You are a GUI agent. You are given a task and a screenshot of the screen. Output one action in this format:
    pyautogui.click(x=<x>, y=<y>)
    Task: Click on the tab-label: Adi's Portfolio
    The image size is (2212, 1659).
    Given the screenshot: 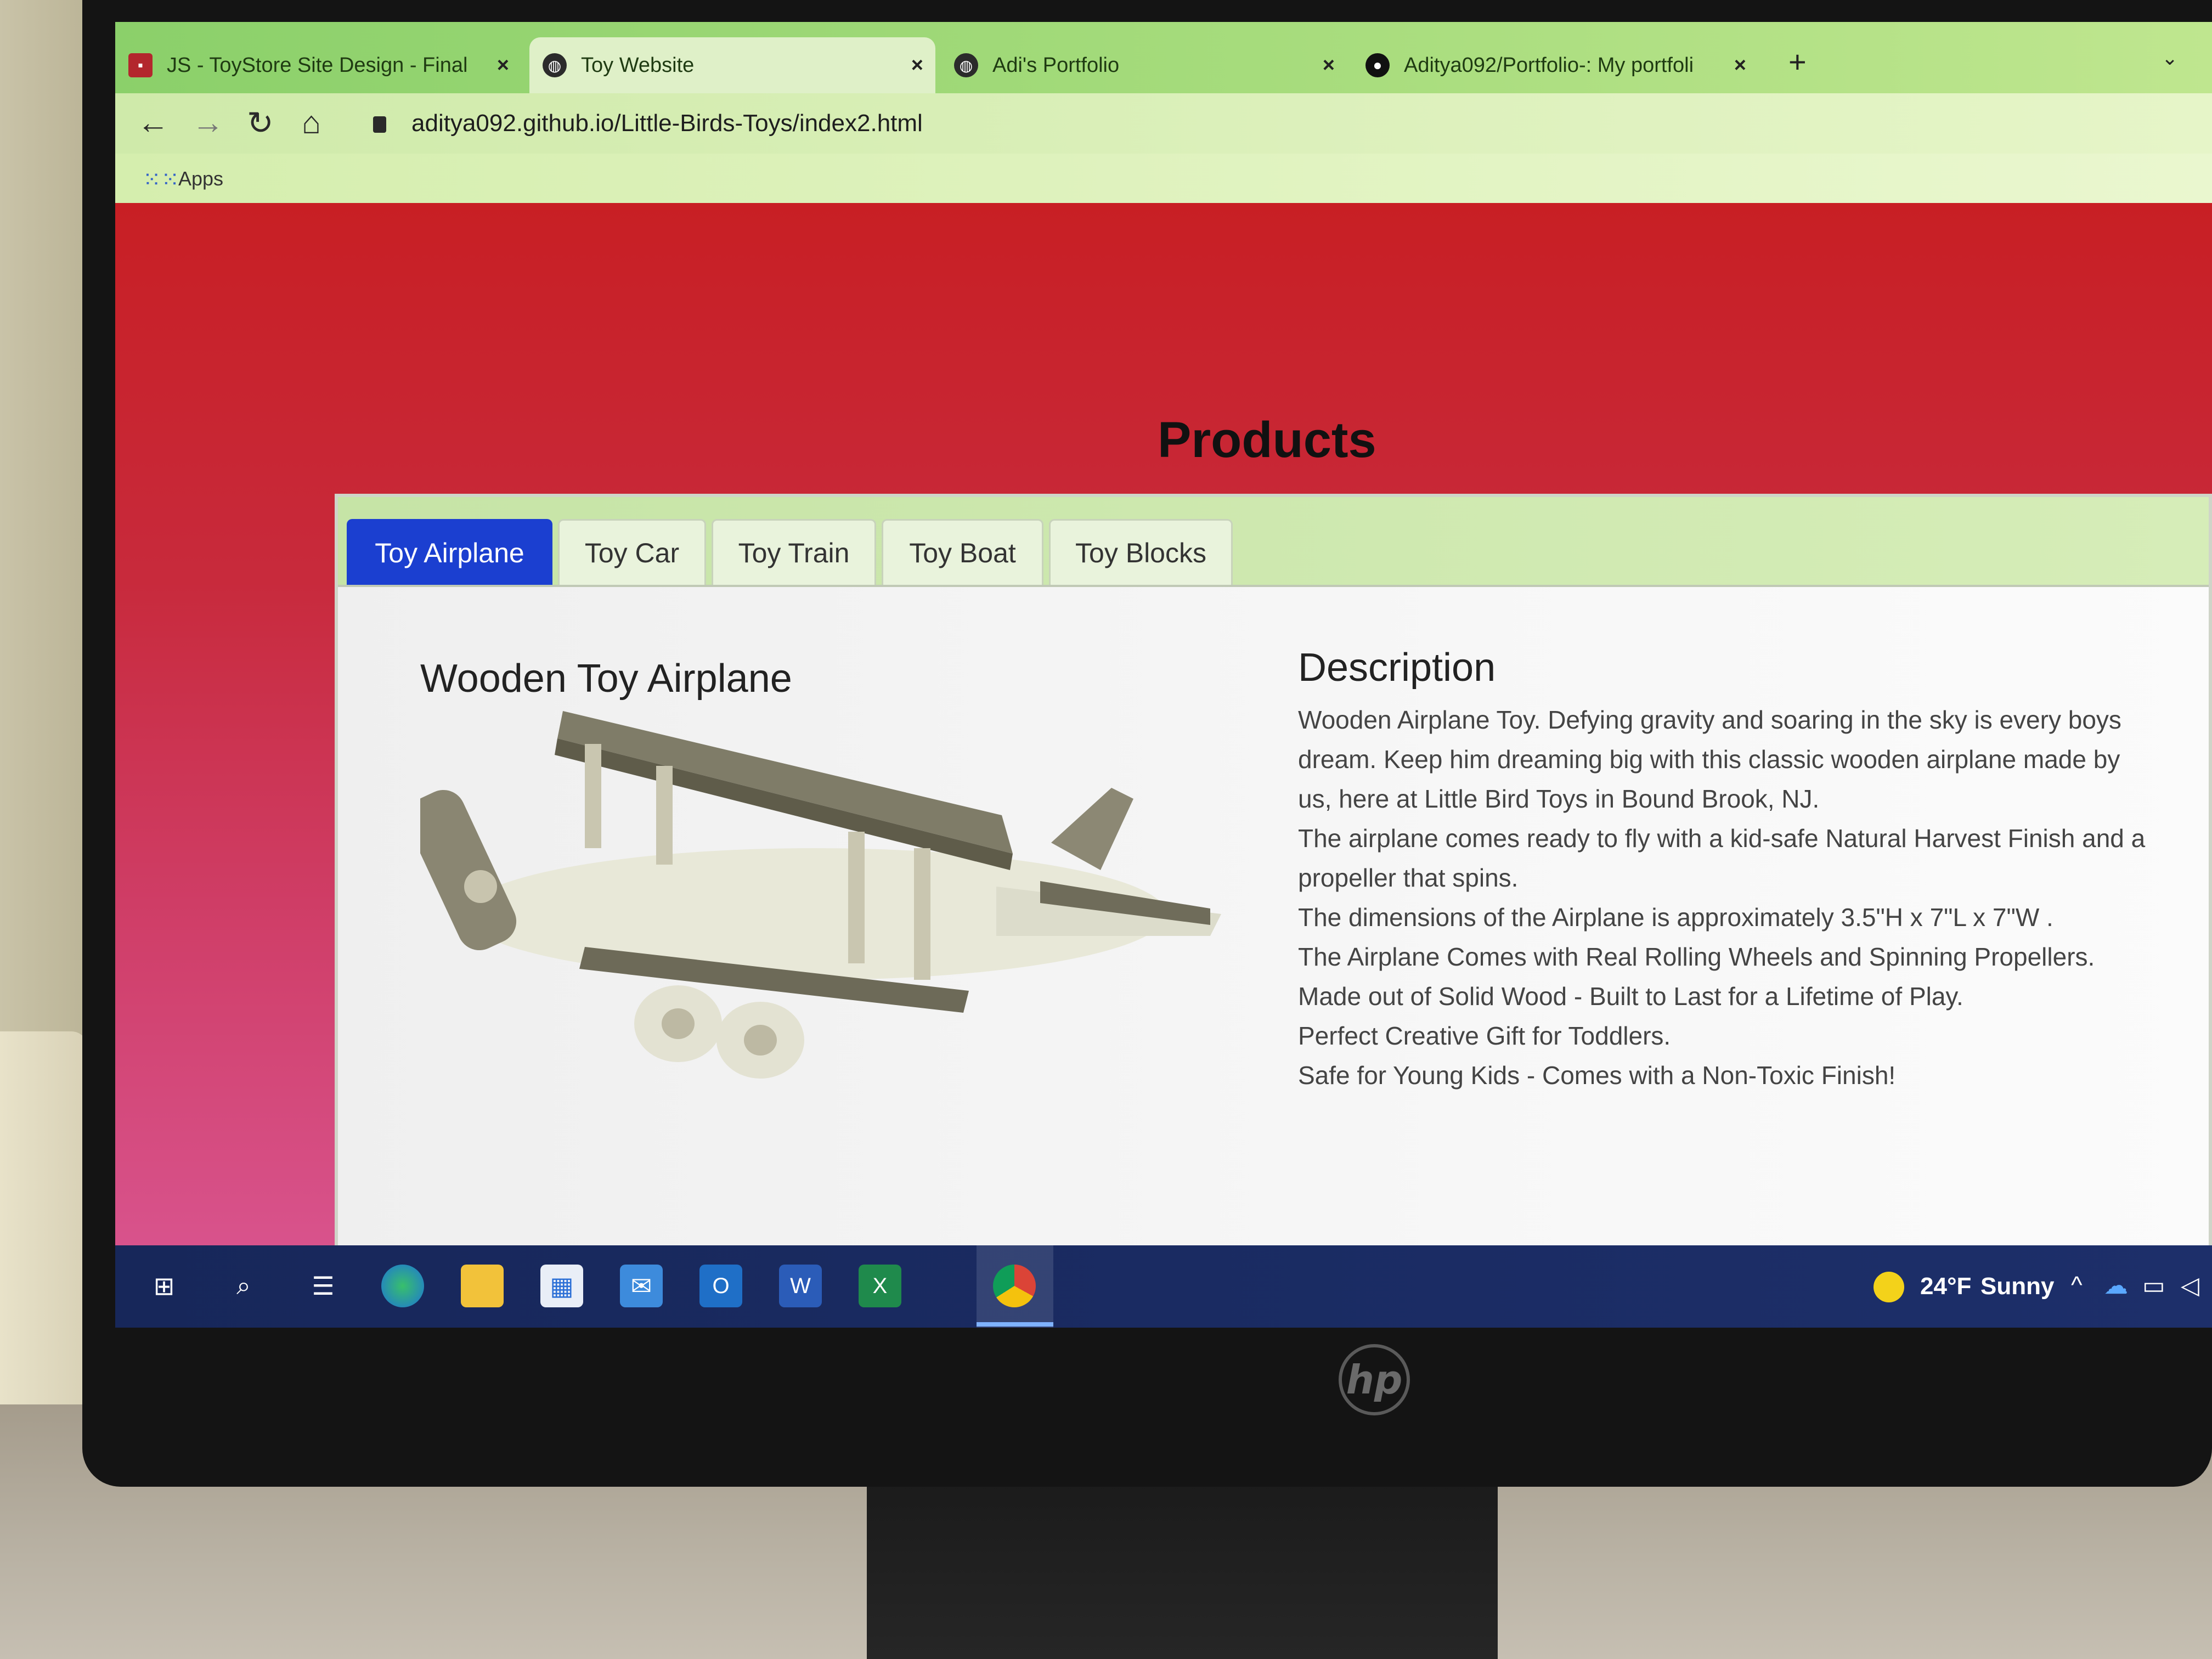 What is the action you would take?
    pyautogui.click(x=1056, y=65)
    